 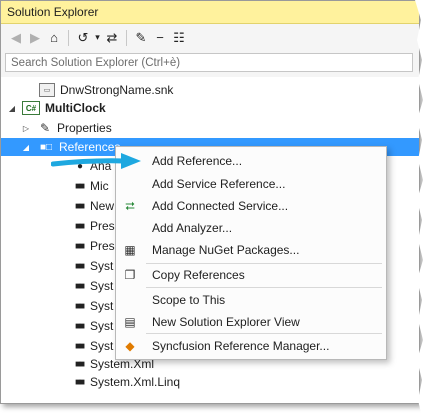 I want to click on tree-item-properties: ▷ ✎ Properties, so click(x=210, y=128).